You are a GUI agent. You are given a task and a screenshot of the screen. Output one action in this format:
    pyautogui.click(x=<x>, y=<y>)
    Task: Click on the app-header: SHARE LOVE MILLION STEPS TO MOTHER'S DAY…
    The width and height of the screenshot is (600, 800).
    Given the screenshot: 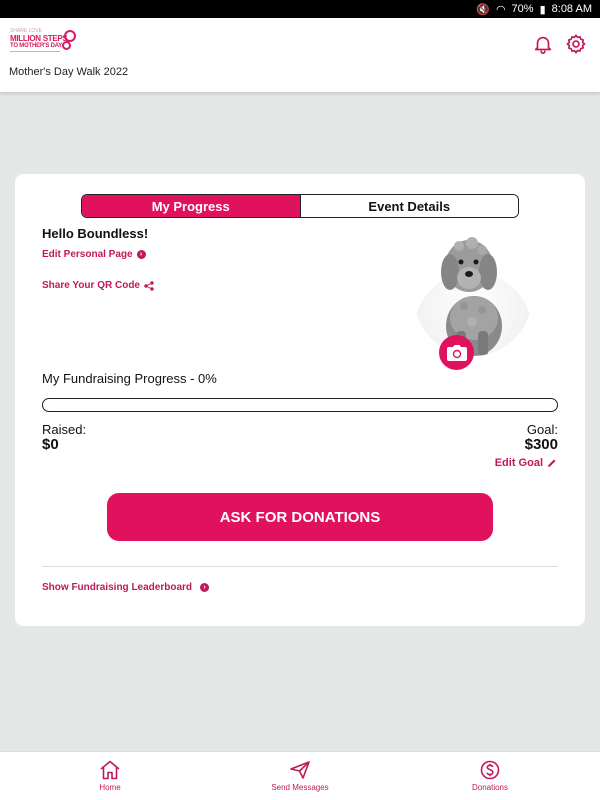 What is the action you would take?
    pyautogui.click(x=300, y=55)
    